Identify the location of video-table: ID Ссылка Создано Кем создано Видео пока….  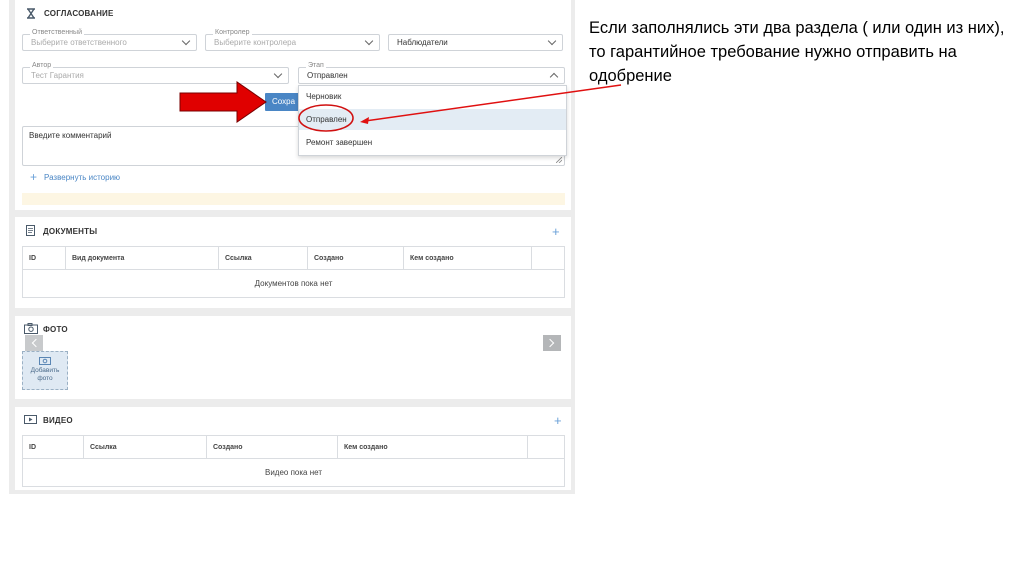
(293, 461).